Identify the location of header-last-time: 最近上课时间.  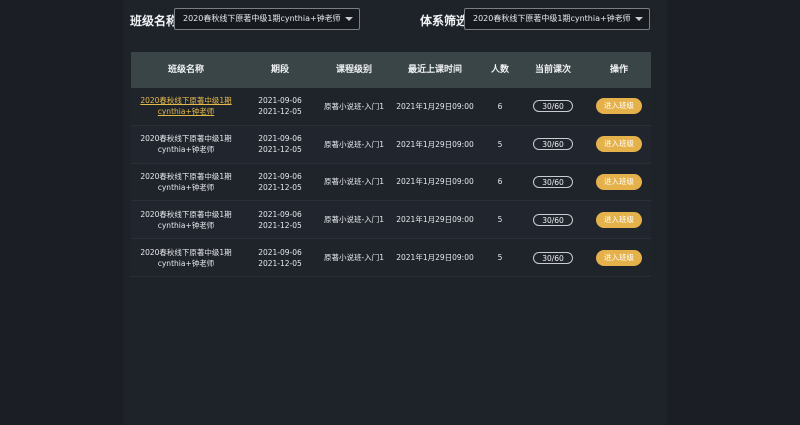
(434, 69).